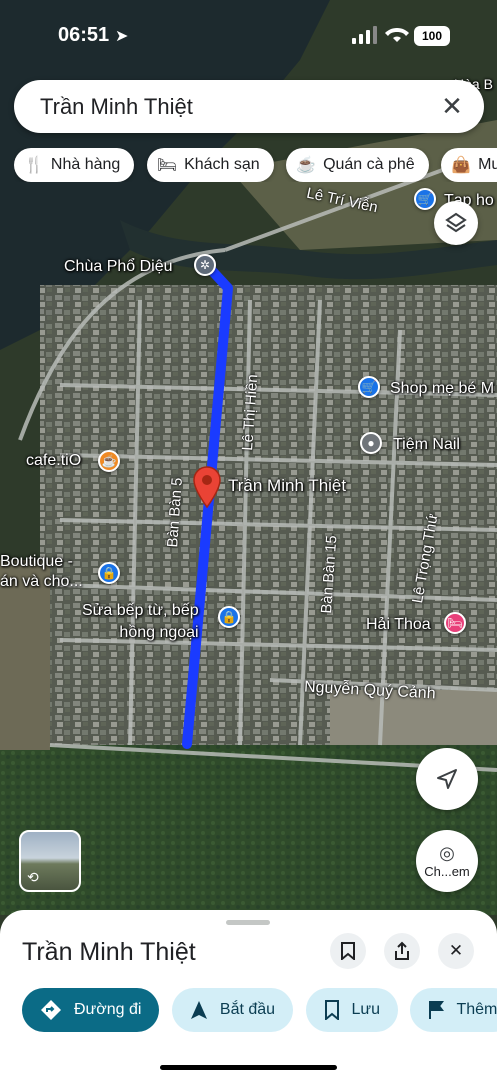 The image size is (497, 1080). Describe the element at coordinates (33, 877) in the screenshot. I see `rotate-360-icon: ⟲` at that location.